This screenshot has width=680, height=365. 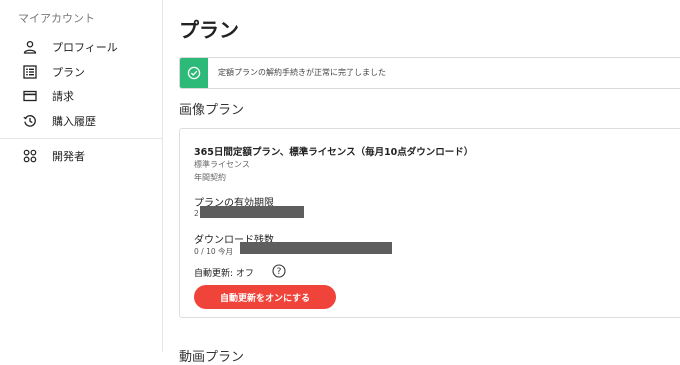 What do you see at coordinates (74, 121) in the screenshot?
I see `sidebar-item-label: 購入履歴` at bounding box center [74, 121].